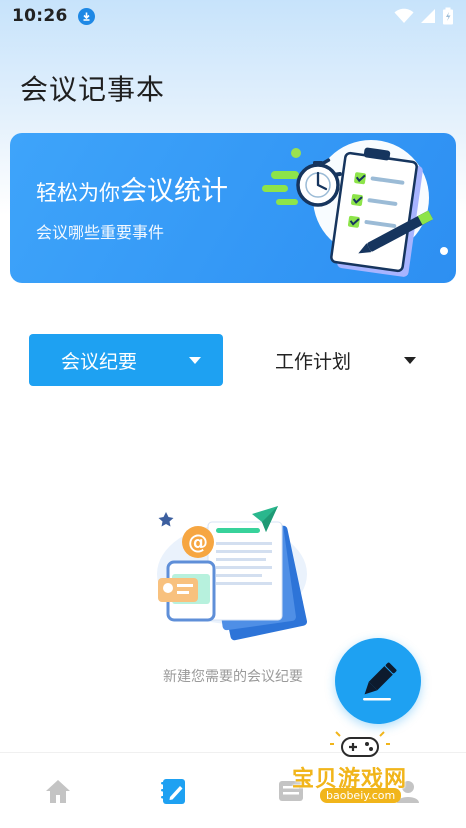  I want to click on watermark-url: baobeiy.com, so click(361, 795).